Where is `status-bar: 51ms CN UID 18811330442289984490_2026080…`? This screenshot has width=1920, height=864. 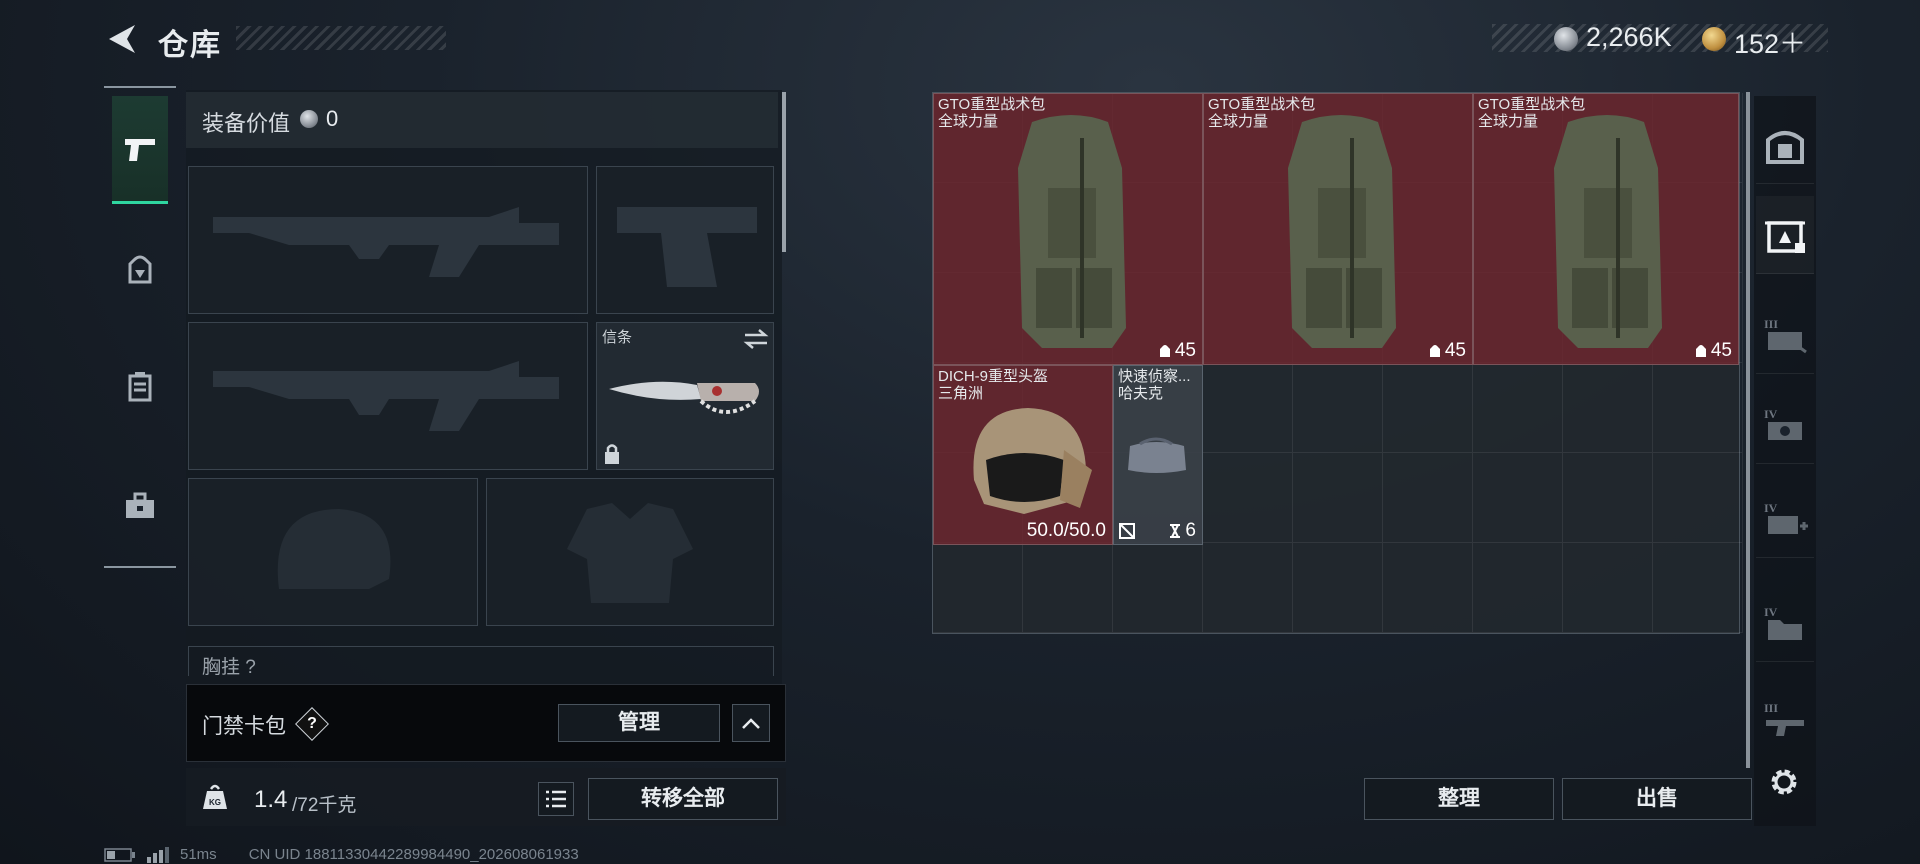 status-bar: 51ms CN UID 18811330442289984490_2026080… is located at coordinates (341, 854).